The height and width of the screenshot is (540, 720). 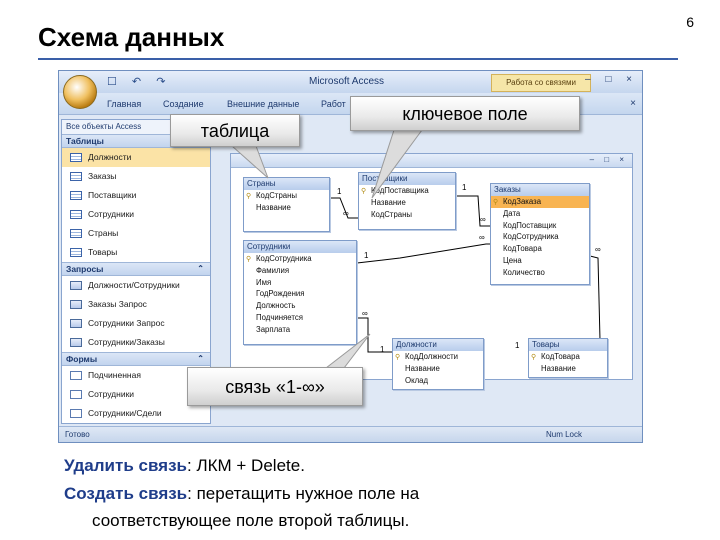 I want to click on table-field: ⚲ КодТовара, so click(x=568, y=357).